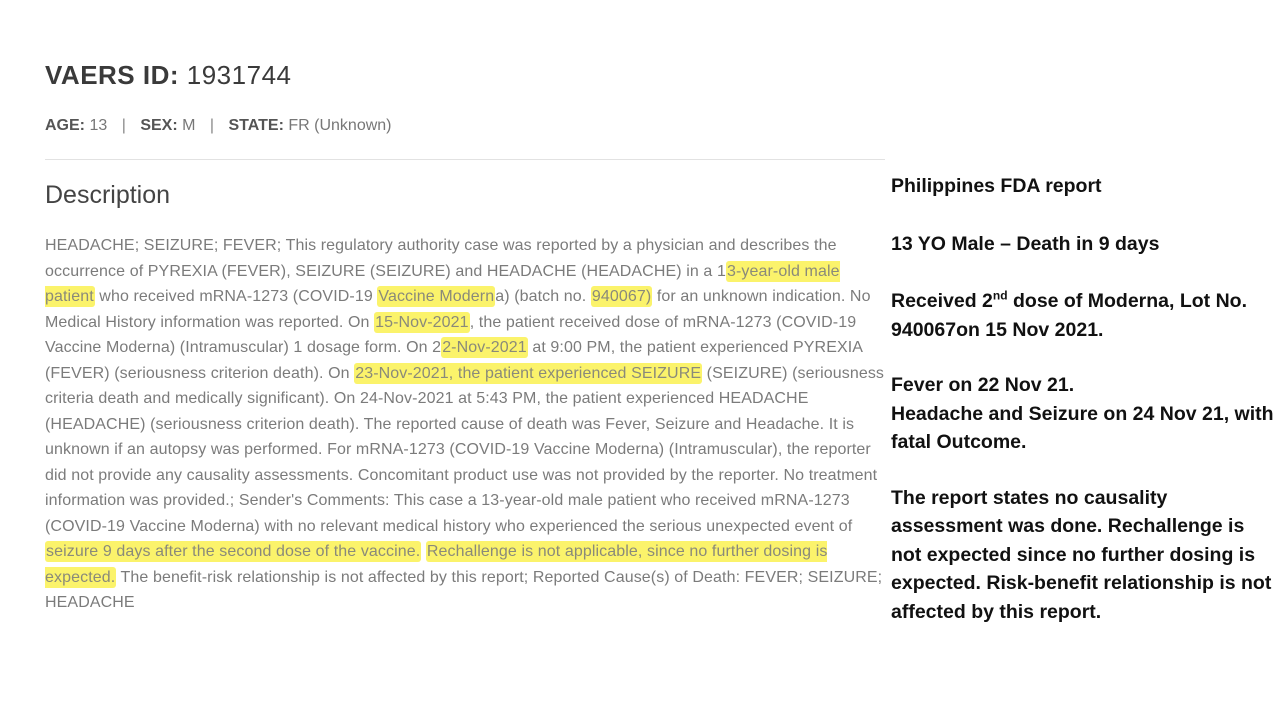 This screenshot has width=1280, height=720. What do you see at coordinates (256, 125) in the screenshot?
I see `state-label: STATE:` at bounding box center [256, 125].